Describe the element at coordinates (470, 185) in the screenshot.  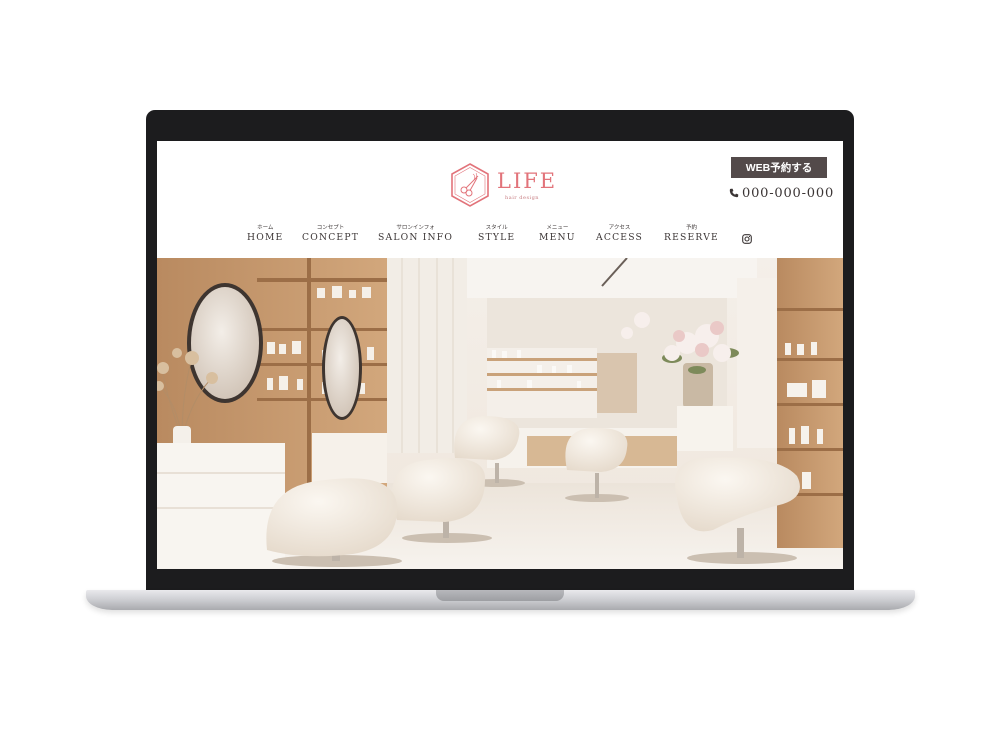
I see `scissors-hexagon-icon` at that location.